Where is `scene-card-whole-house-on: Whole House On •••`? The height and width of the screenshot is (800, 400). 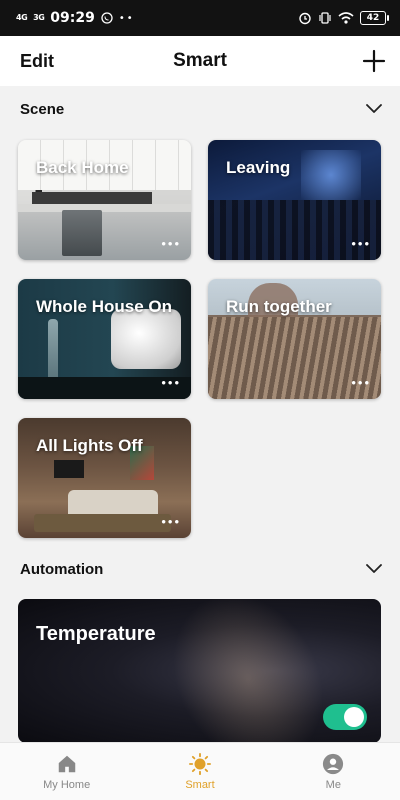
scene-card-whole-house-on: Whole House On ••• is located at coordinates (104, 339).